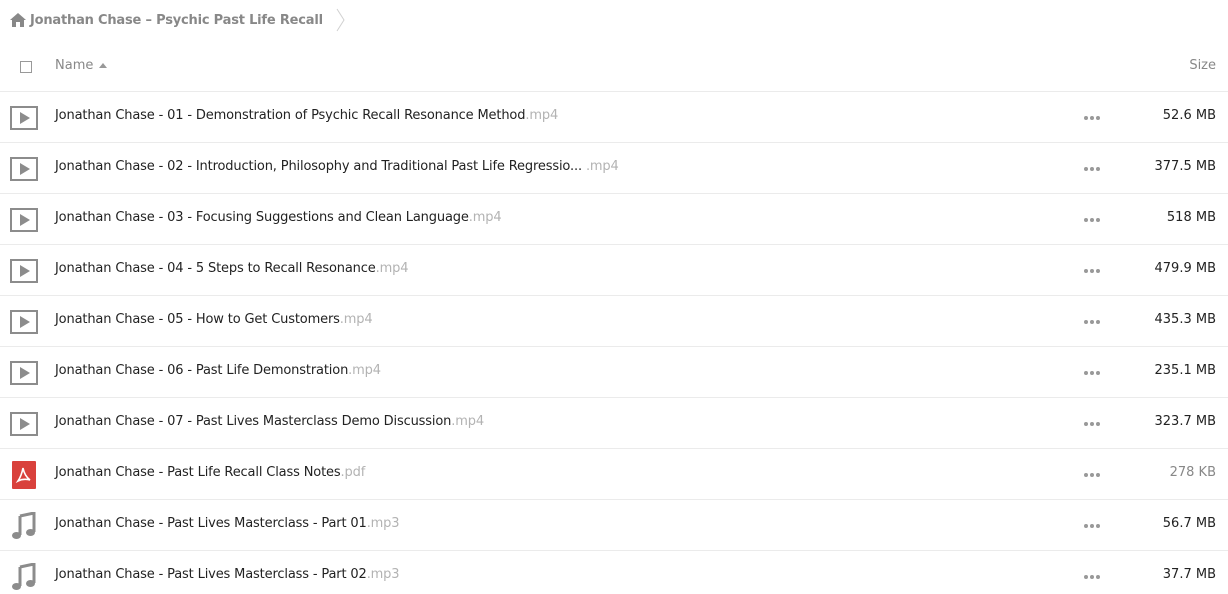 The image size is (1228, 594). Describe the element at coordinates (1185, 370) in the screenshot. I see `file-size: 235.1 MB` at that location.